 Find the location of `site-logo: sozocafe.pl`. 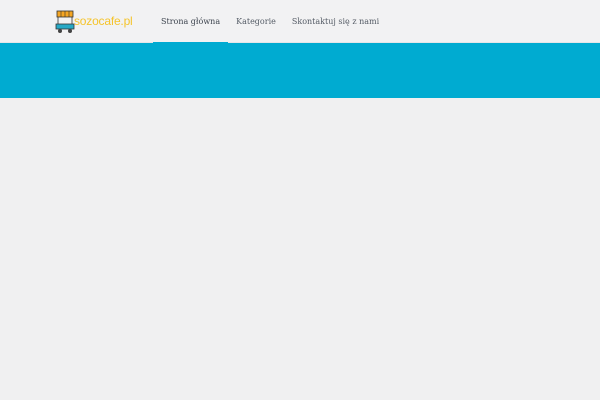

site-logo: sozocafe.pl is located at coordinates (94, 22).